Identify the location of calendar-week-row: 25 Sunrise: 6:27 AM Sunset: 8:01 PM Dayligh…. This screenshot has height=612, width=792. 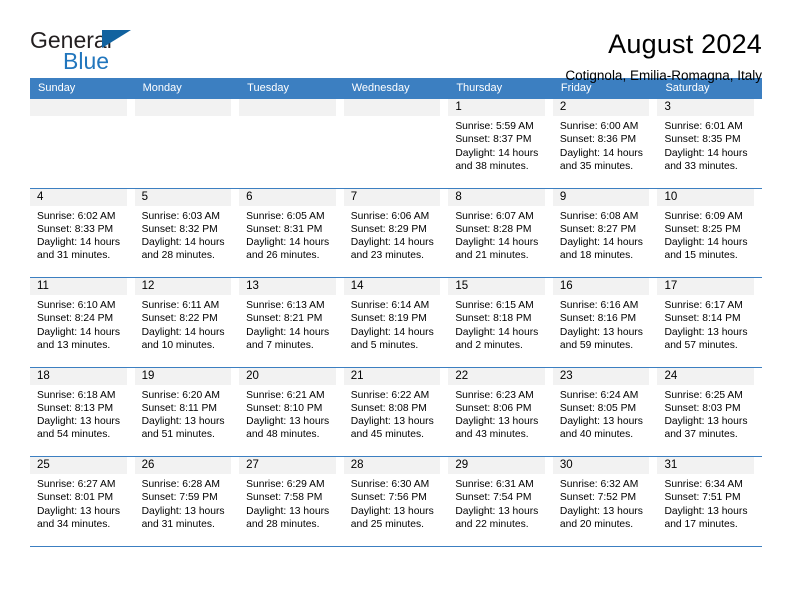
(396, 502).